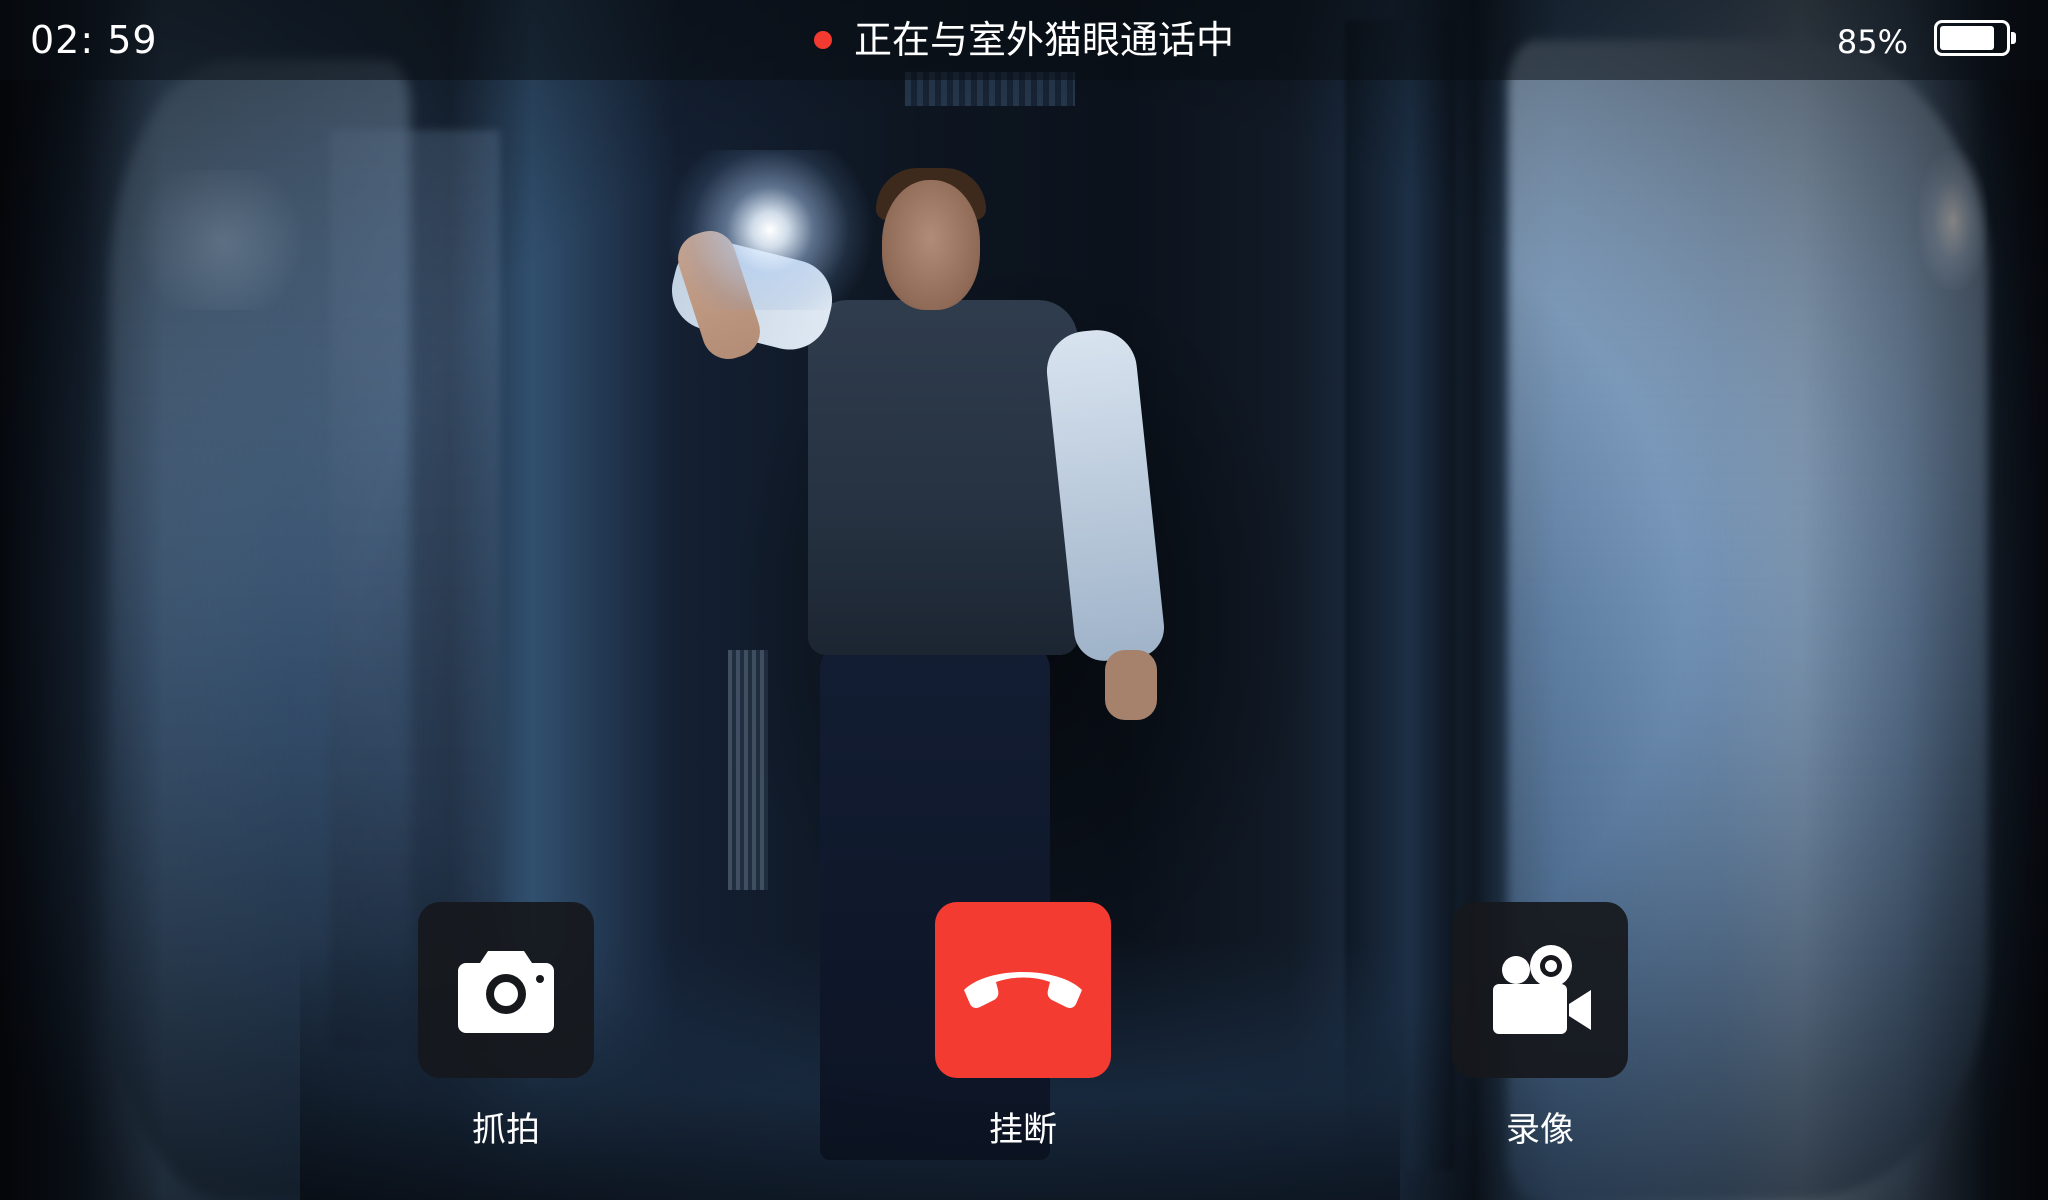 This screenshot has width=2048, height=1200. I want to click on hangup-label: 挂断, so click(1023, 1130).